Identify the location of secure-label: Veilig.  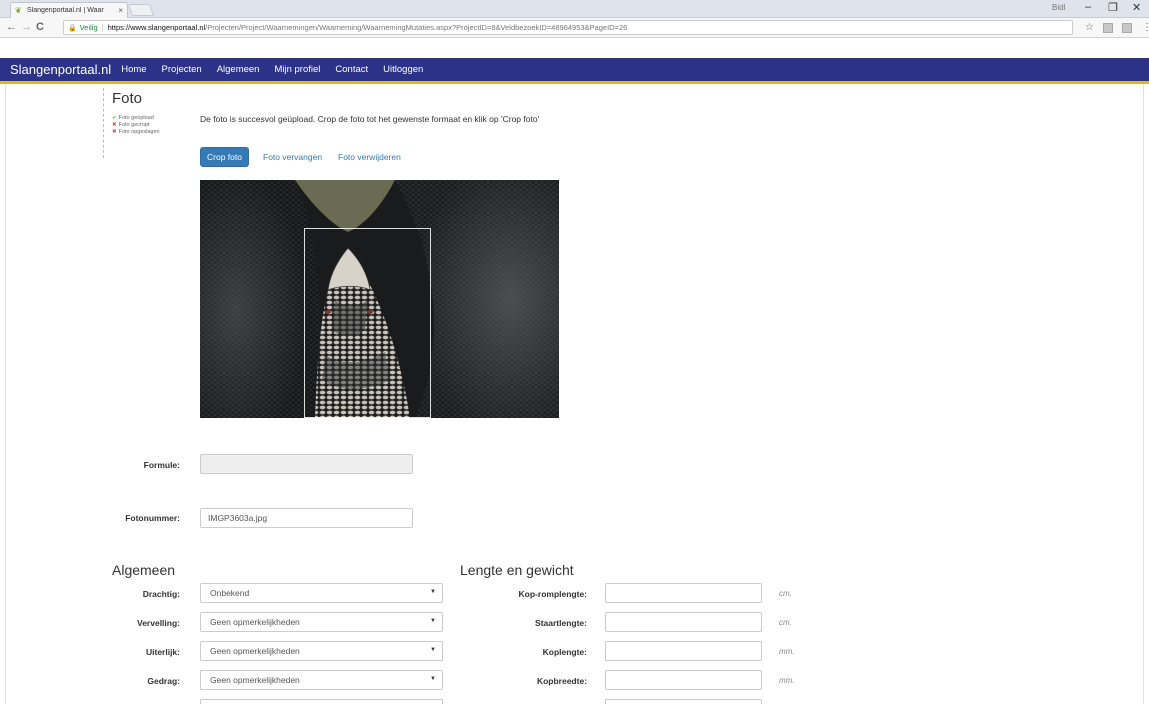
(88, 27).